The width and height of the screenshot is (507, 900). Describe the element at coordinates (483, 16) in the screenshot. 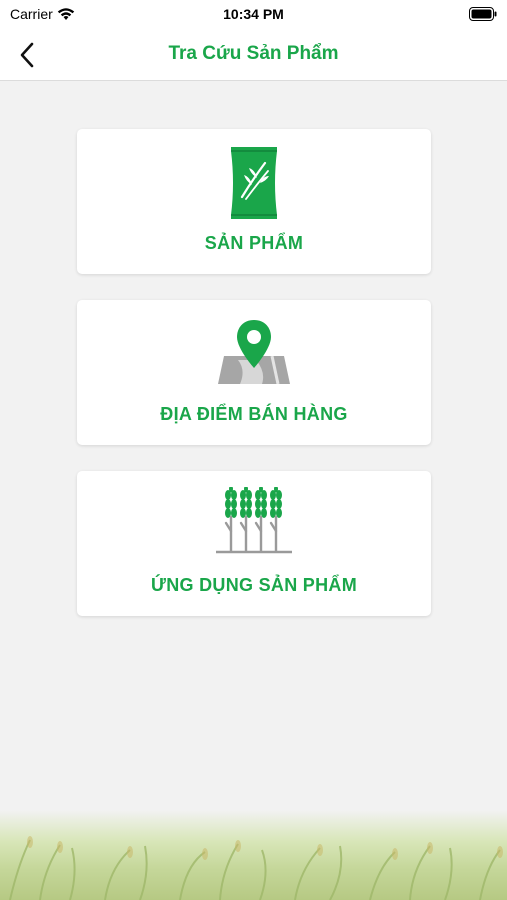

I see `battery-icon` at that location.